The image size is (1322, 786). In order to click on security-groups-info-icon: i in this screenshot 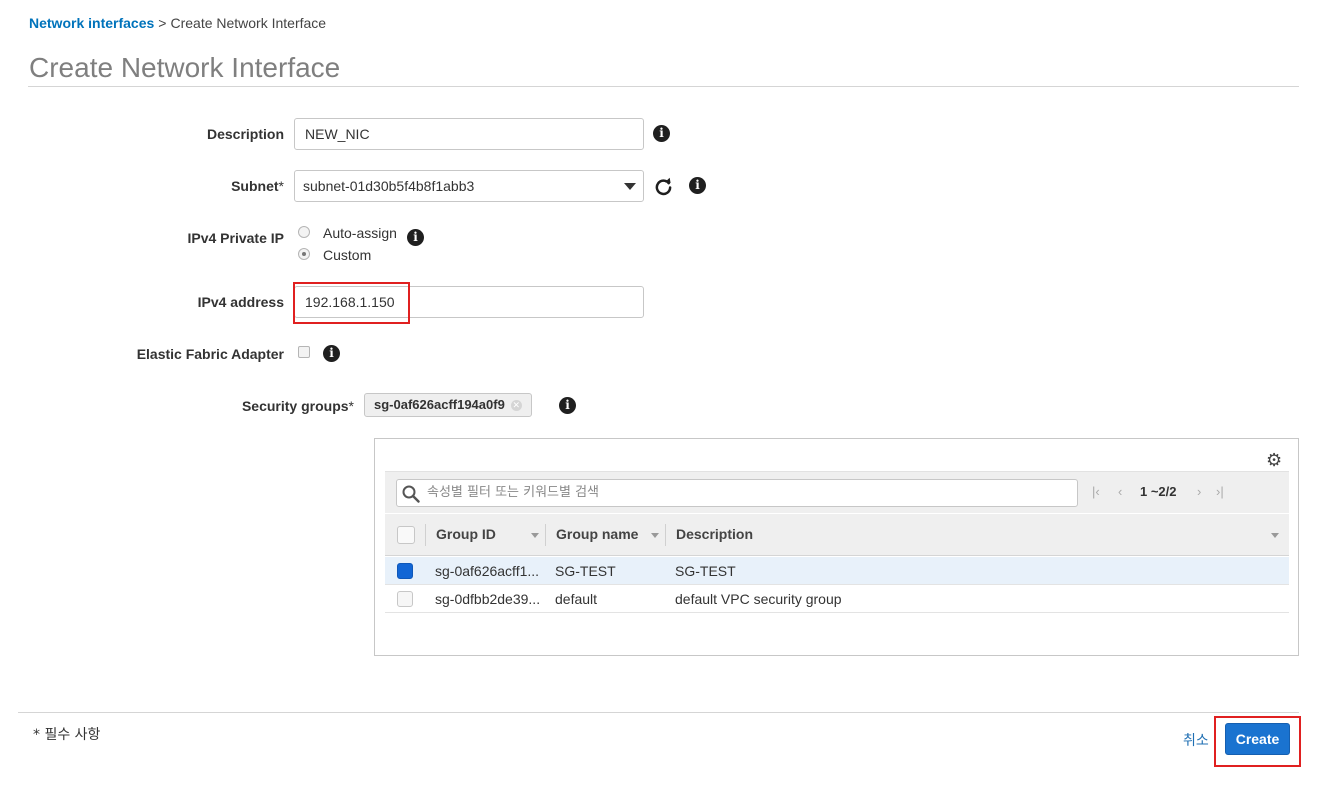, I will do `click(567, 405)`.